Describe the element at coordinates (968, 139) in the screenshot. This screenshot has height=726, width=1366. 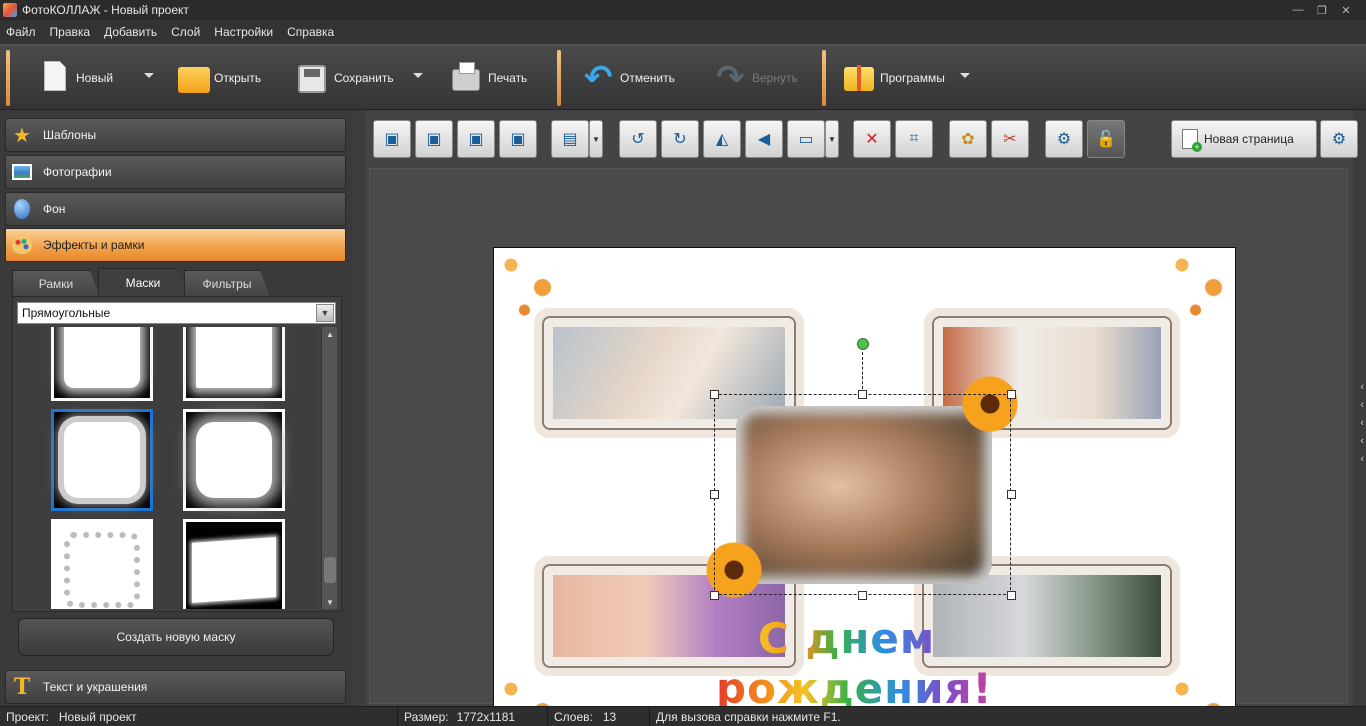
I see `effects-icon: ✿` at that location.